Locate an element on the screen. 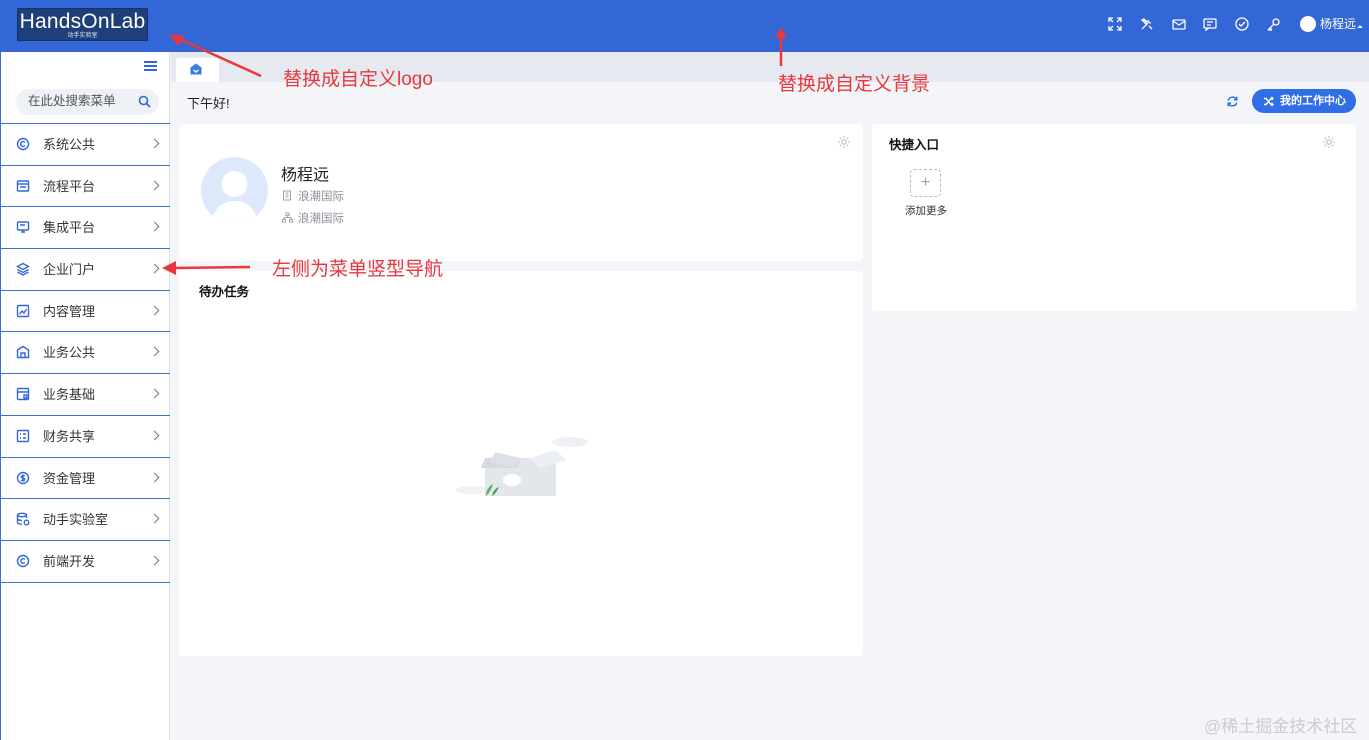 This screenshot has width=1369, height=740. sidebar-item-label: 资金管理 is located at coordinates (69, 478).